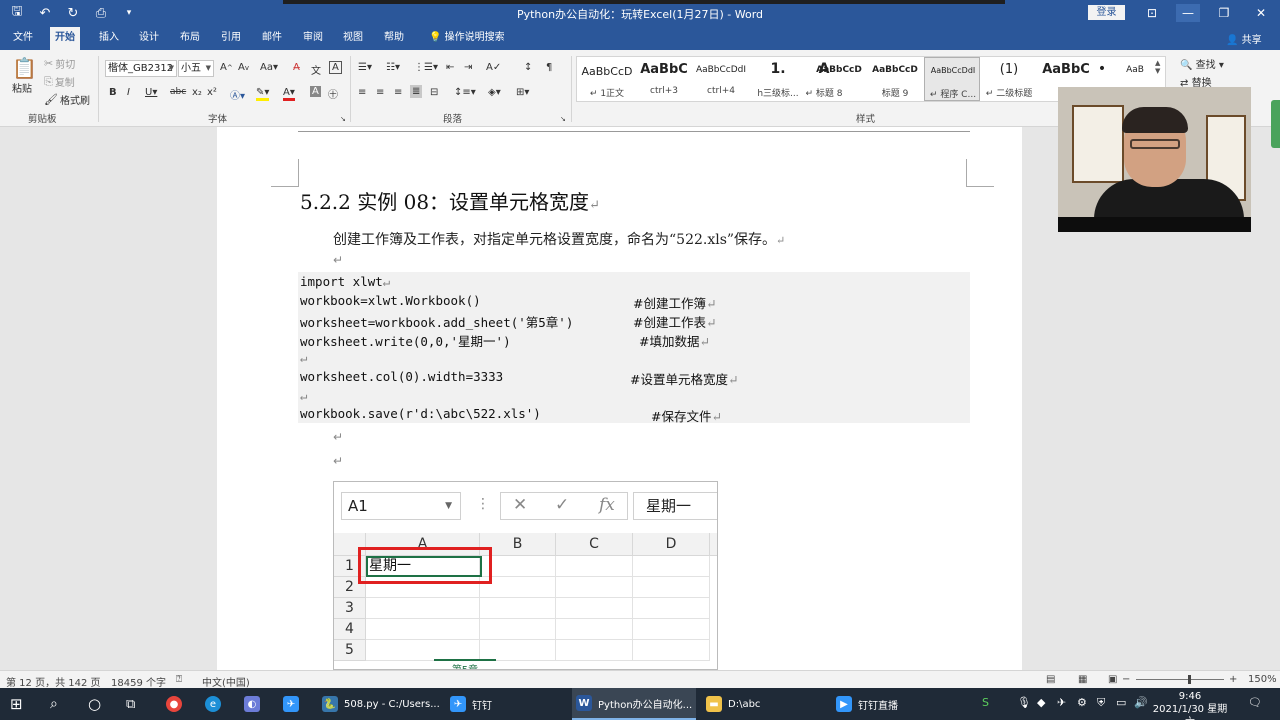 This screenshot has height=720, width=1280. I want to click on clear-formatting-icon: A̶, so click(296, 67).